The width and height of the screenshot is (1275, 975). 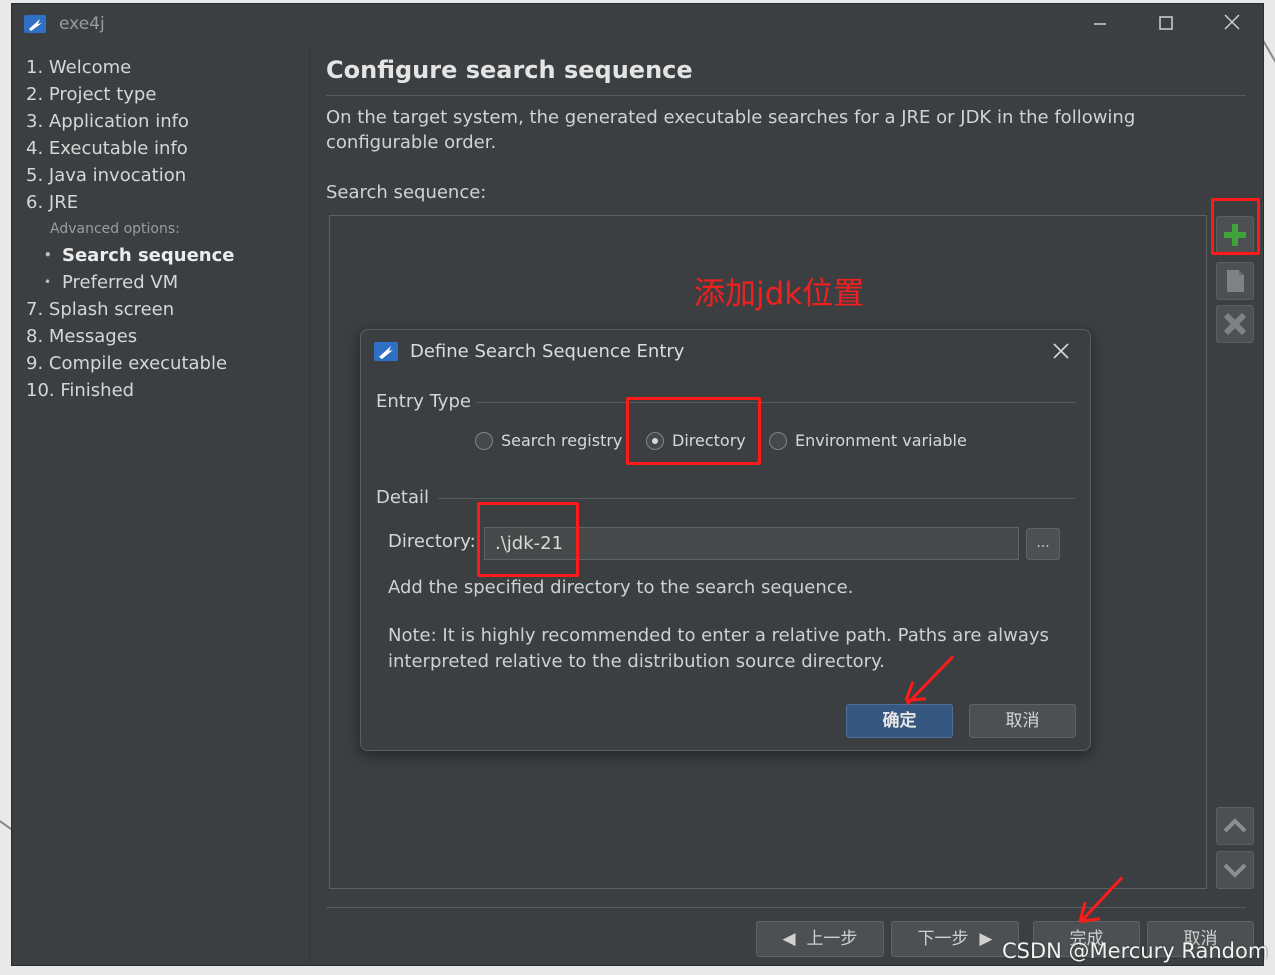 I want to click on edit-entry-button, so click(x=1235, y=281).